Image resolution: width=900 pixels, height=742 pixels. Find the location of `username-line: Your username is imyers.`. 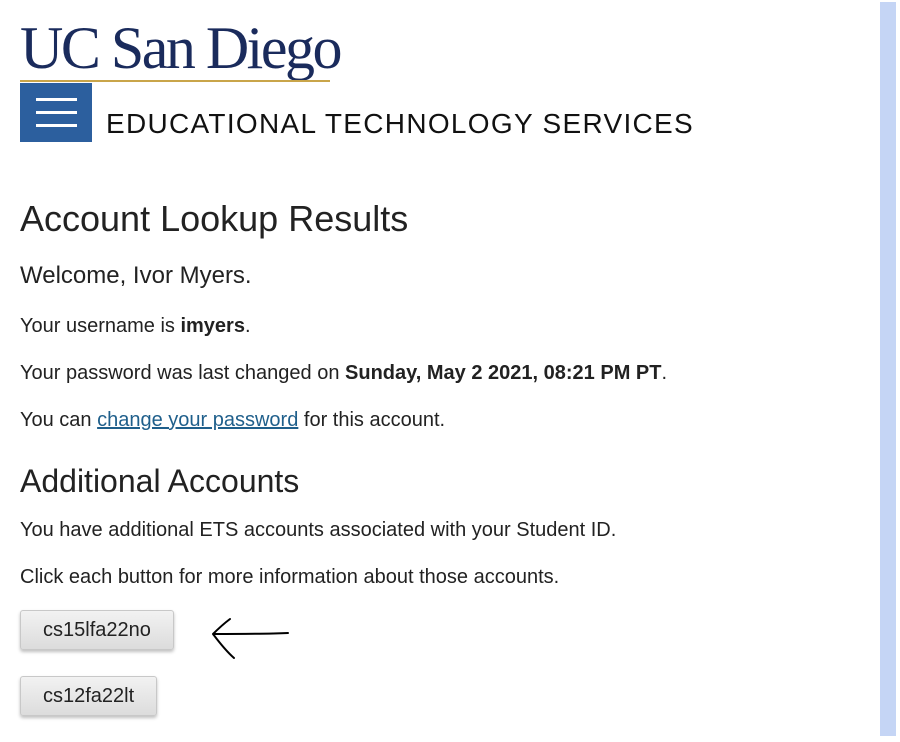

username-line: Your username is imyers. is located at coordinates (135, 326).